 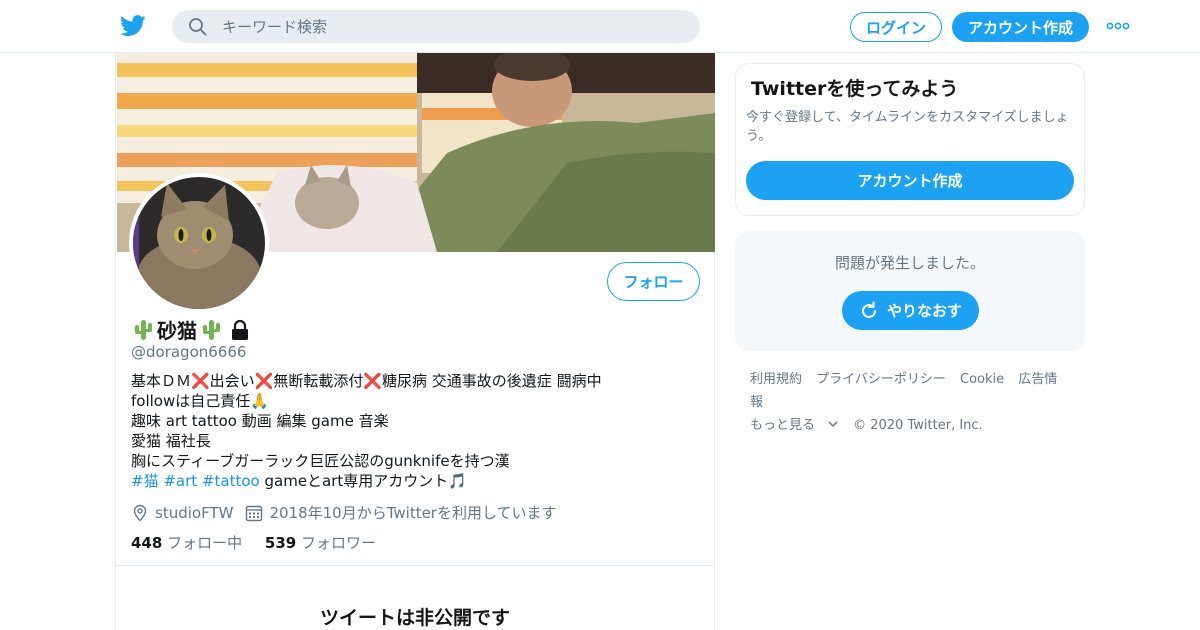 What do you see at coordinates (320, 543) in the screenshot?
I see `followers-link: 539 フォロワー` at bounding box center [320, 543].